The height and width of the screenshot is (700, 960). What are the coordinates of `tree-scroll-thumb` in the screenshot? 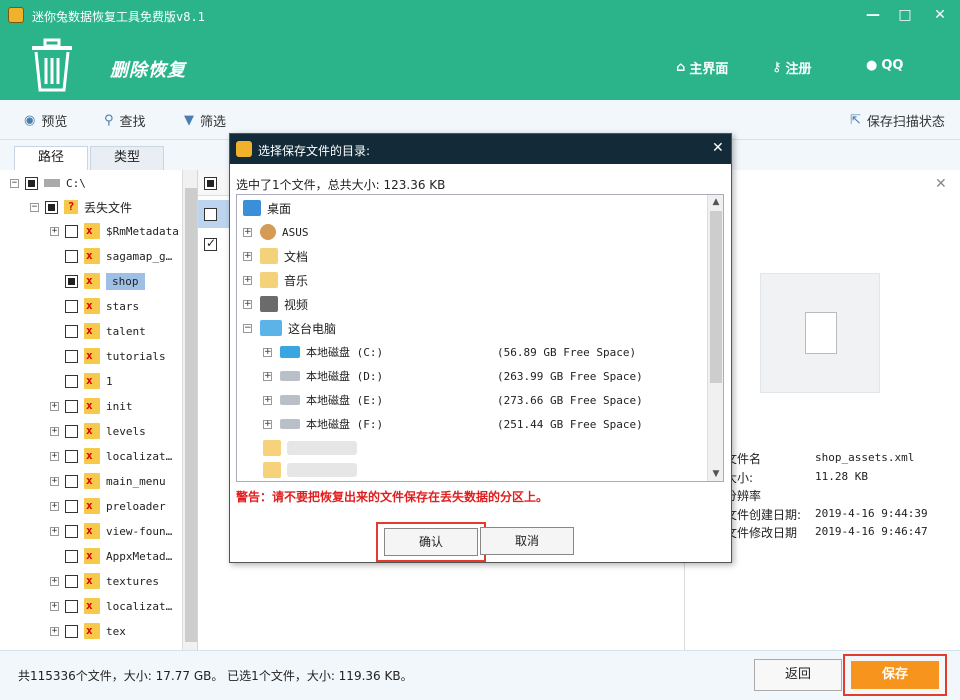 It's located at (191, 415).